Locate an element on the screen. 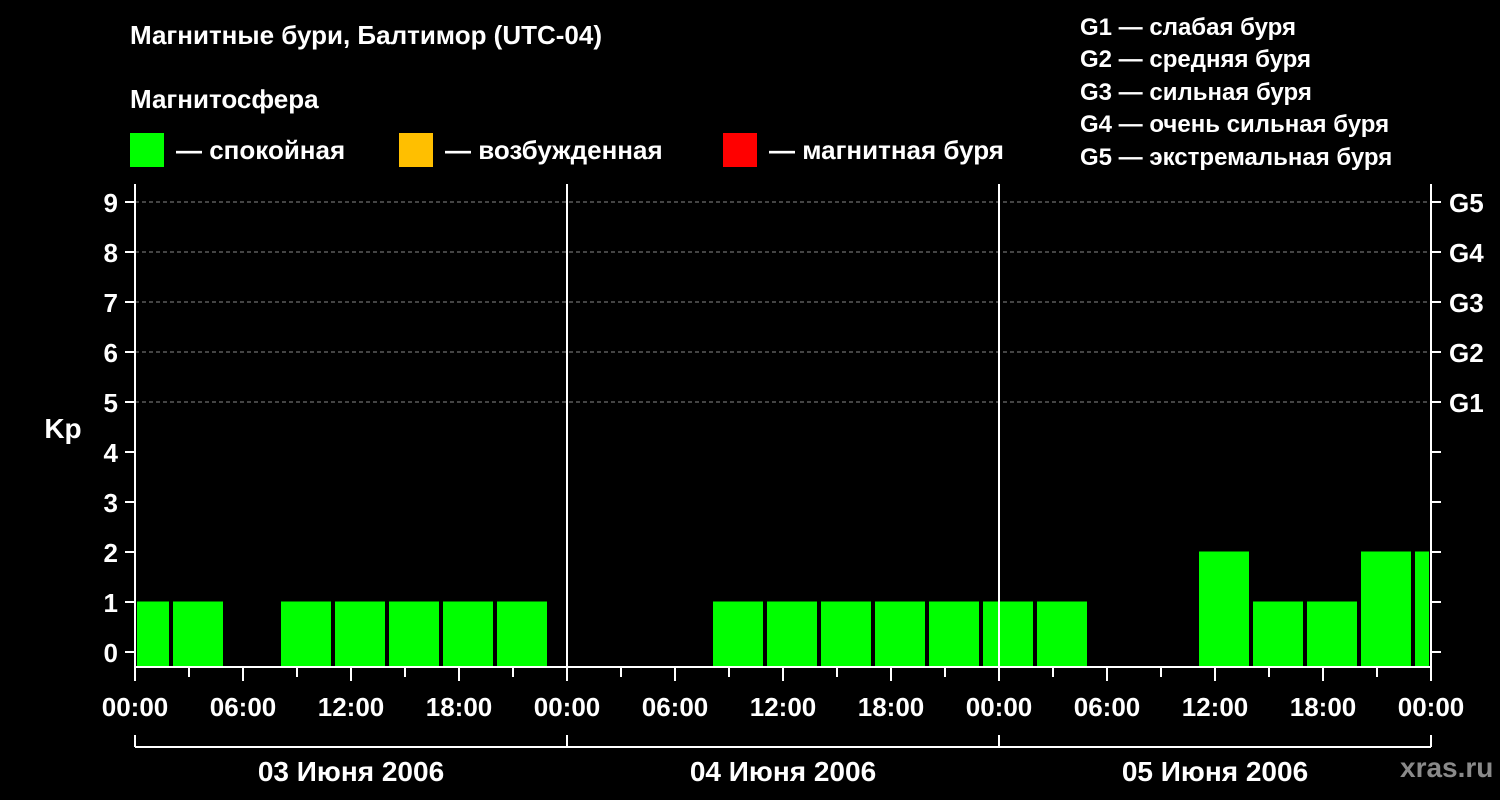 Image resolution: width=1500 pixels, height=800 pixels. y-tick-label: 7 is located at coordinates (111, 303).